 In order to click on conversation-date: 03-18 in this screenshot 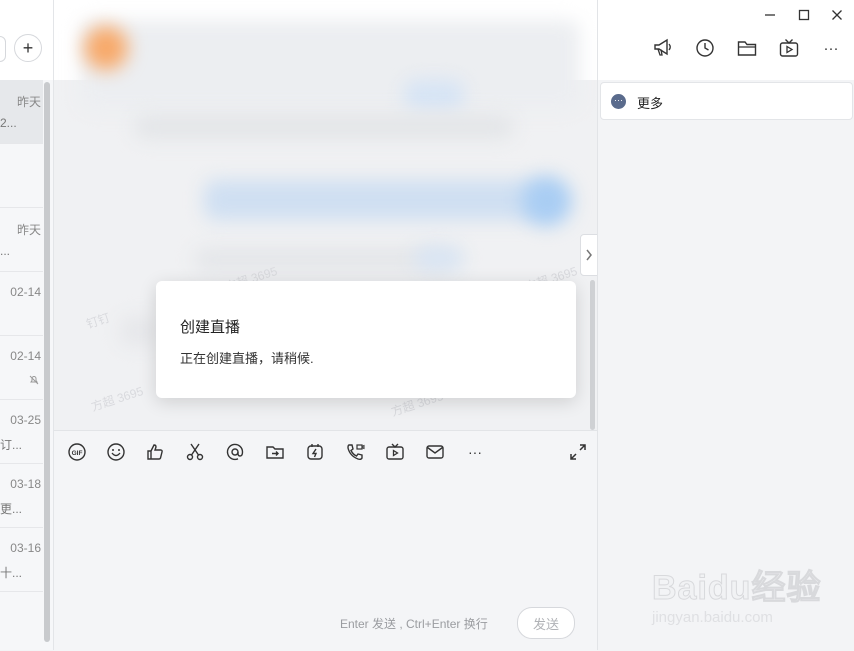, I will do `click(25, 484)`.